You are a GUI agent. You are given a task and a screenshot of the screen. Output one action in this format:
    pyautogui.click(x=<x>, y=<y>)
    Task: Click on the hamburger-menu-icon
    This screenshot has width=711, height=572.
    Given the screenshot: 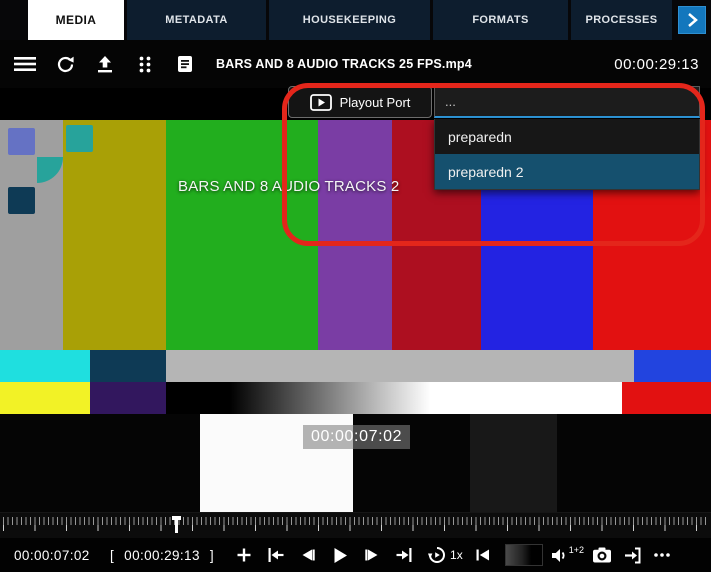 What is the action you would take?
    pyautogui.click(x=25, y=64)
    